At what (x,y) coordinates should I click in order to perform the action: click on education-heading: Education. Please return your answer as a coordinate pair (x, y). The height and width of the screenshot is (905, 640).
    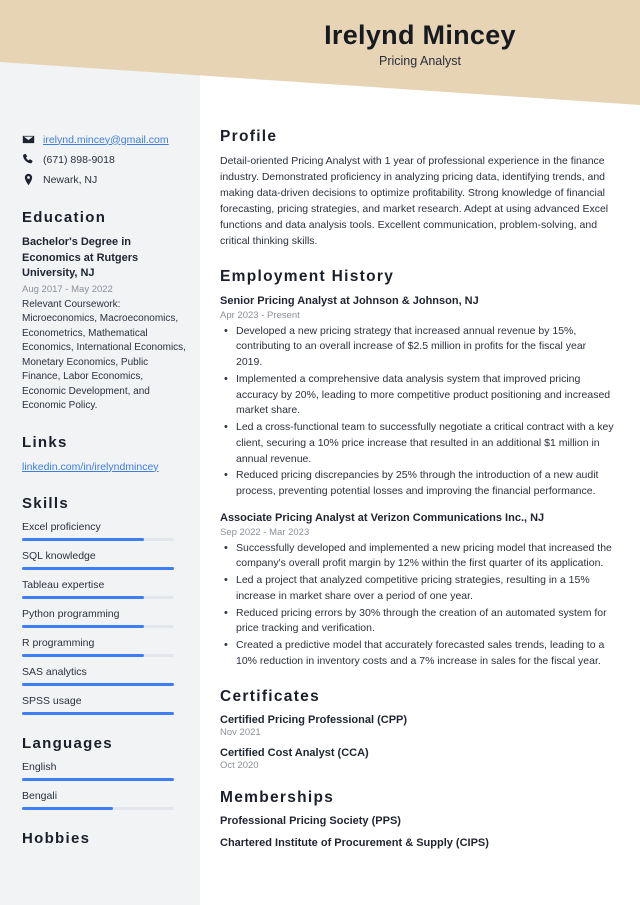
    Looking at the image, I should click on (64, 217).